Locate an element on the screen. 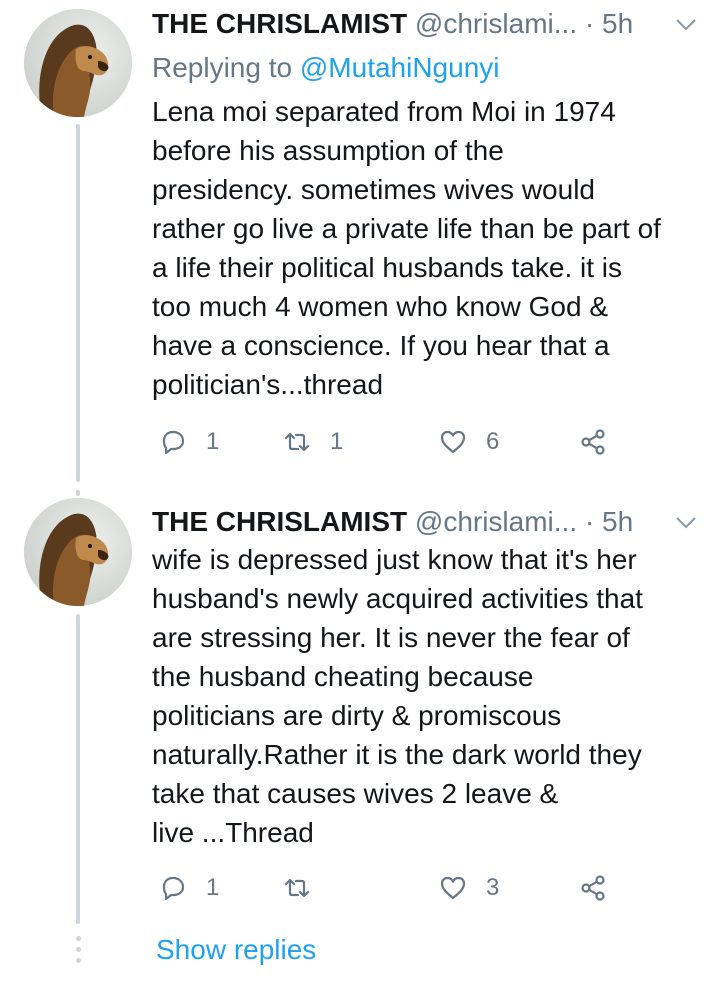 The width and height of the screenshot is (720, 981). replying-to: Replying to @MutahiNgunyi is located at coordinates (326, 68).